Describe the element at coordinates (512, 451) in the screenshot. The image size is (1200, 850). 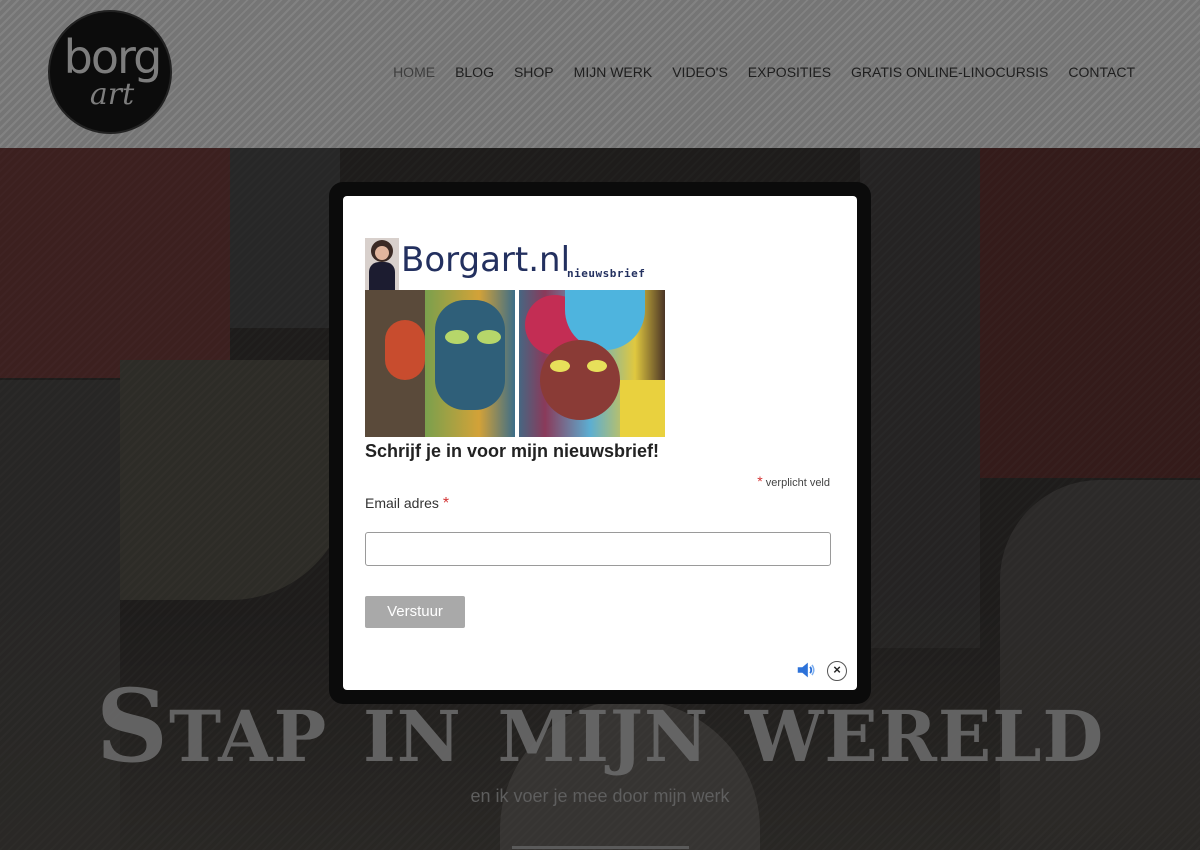
I see `modal-heading: Schrijf je in voor mijn nieuwsbrief!` at that location.